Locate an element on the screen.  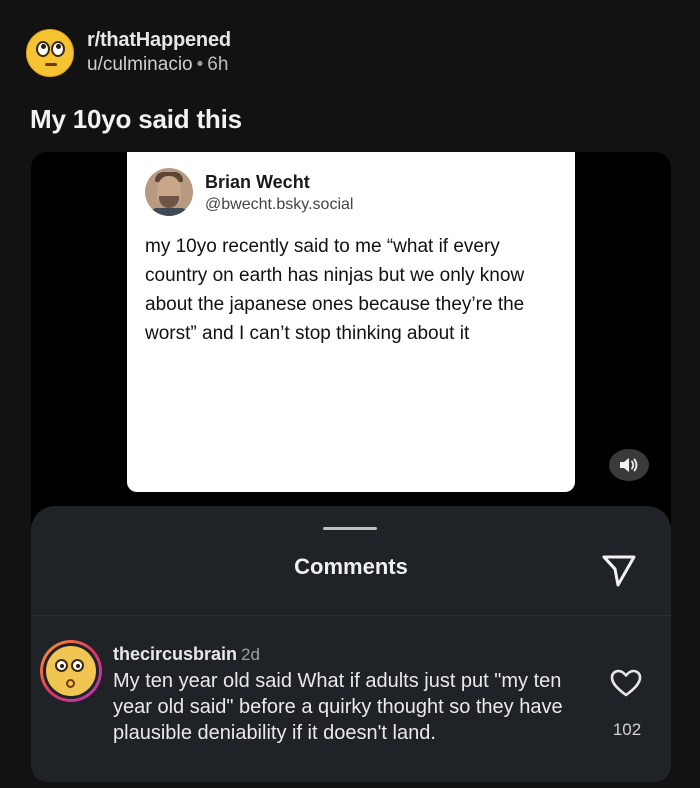
post-header: r/thatHappened u/culminacio • 6h is located at coordinates (128, 53).